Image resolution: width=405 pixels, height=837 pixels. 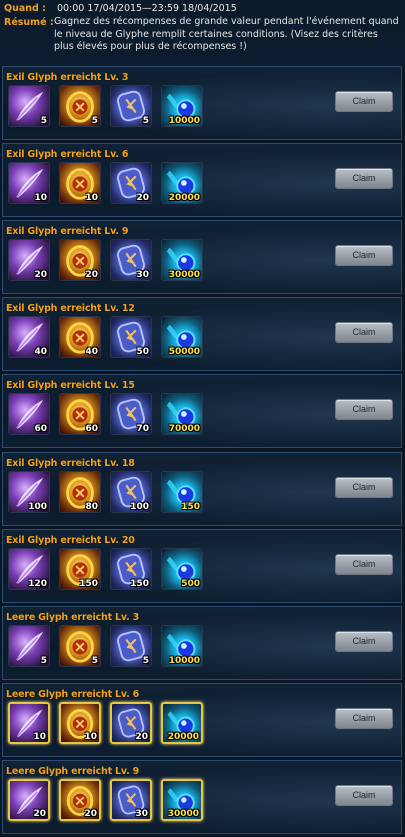 What do you see at coordinates (105, 338) in the screenshot?
I see `reward-items: 40 40 50 50000` at bounding box center [105, 338].